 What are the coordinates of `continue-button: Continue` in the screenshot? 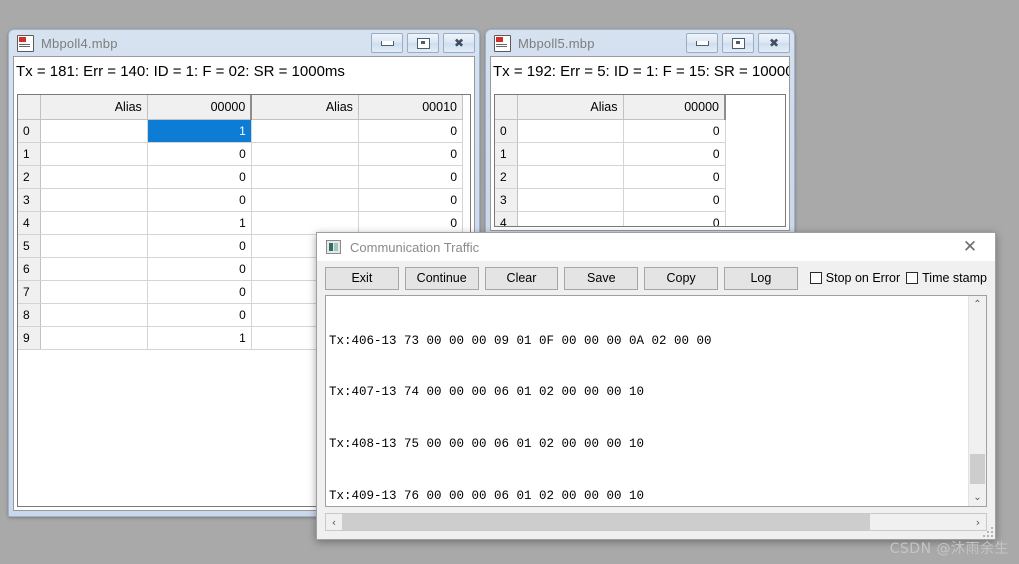 It's located at (441, 278).